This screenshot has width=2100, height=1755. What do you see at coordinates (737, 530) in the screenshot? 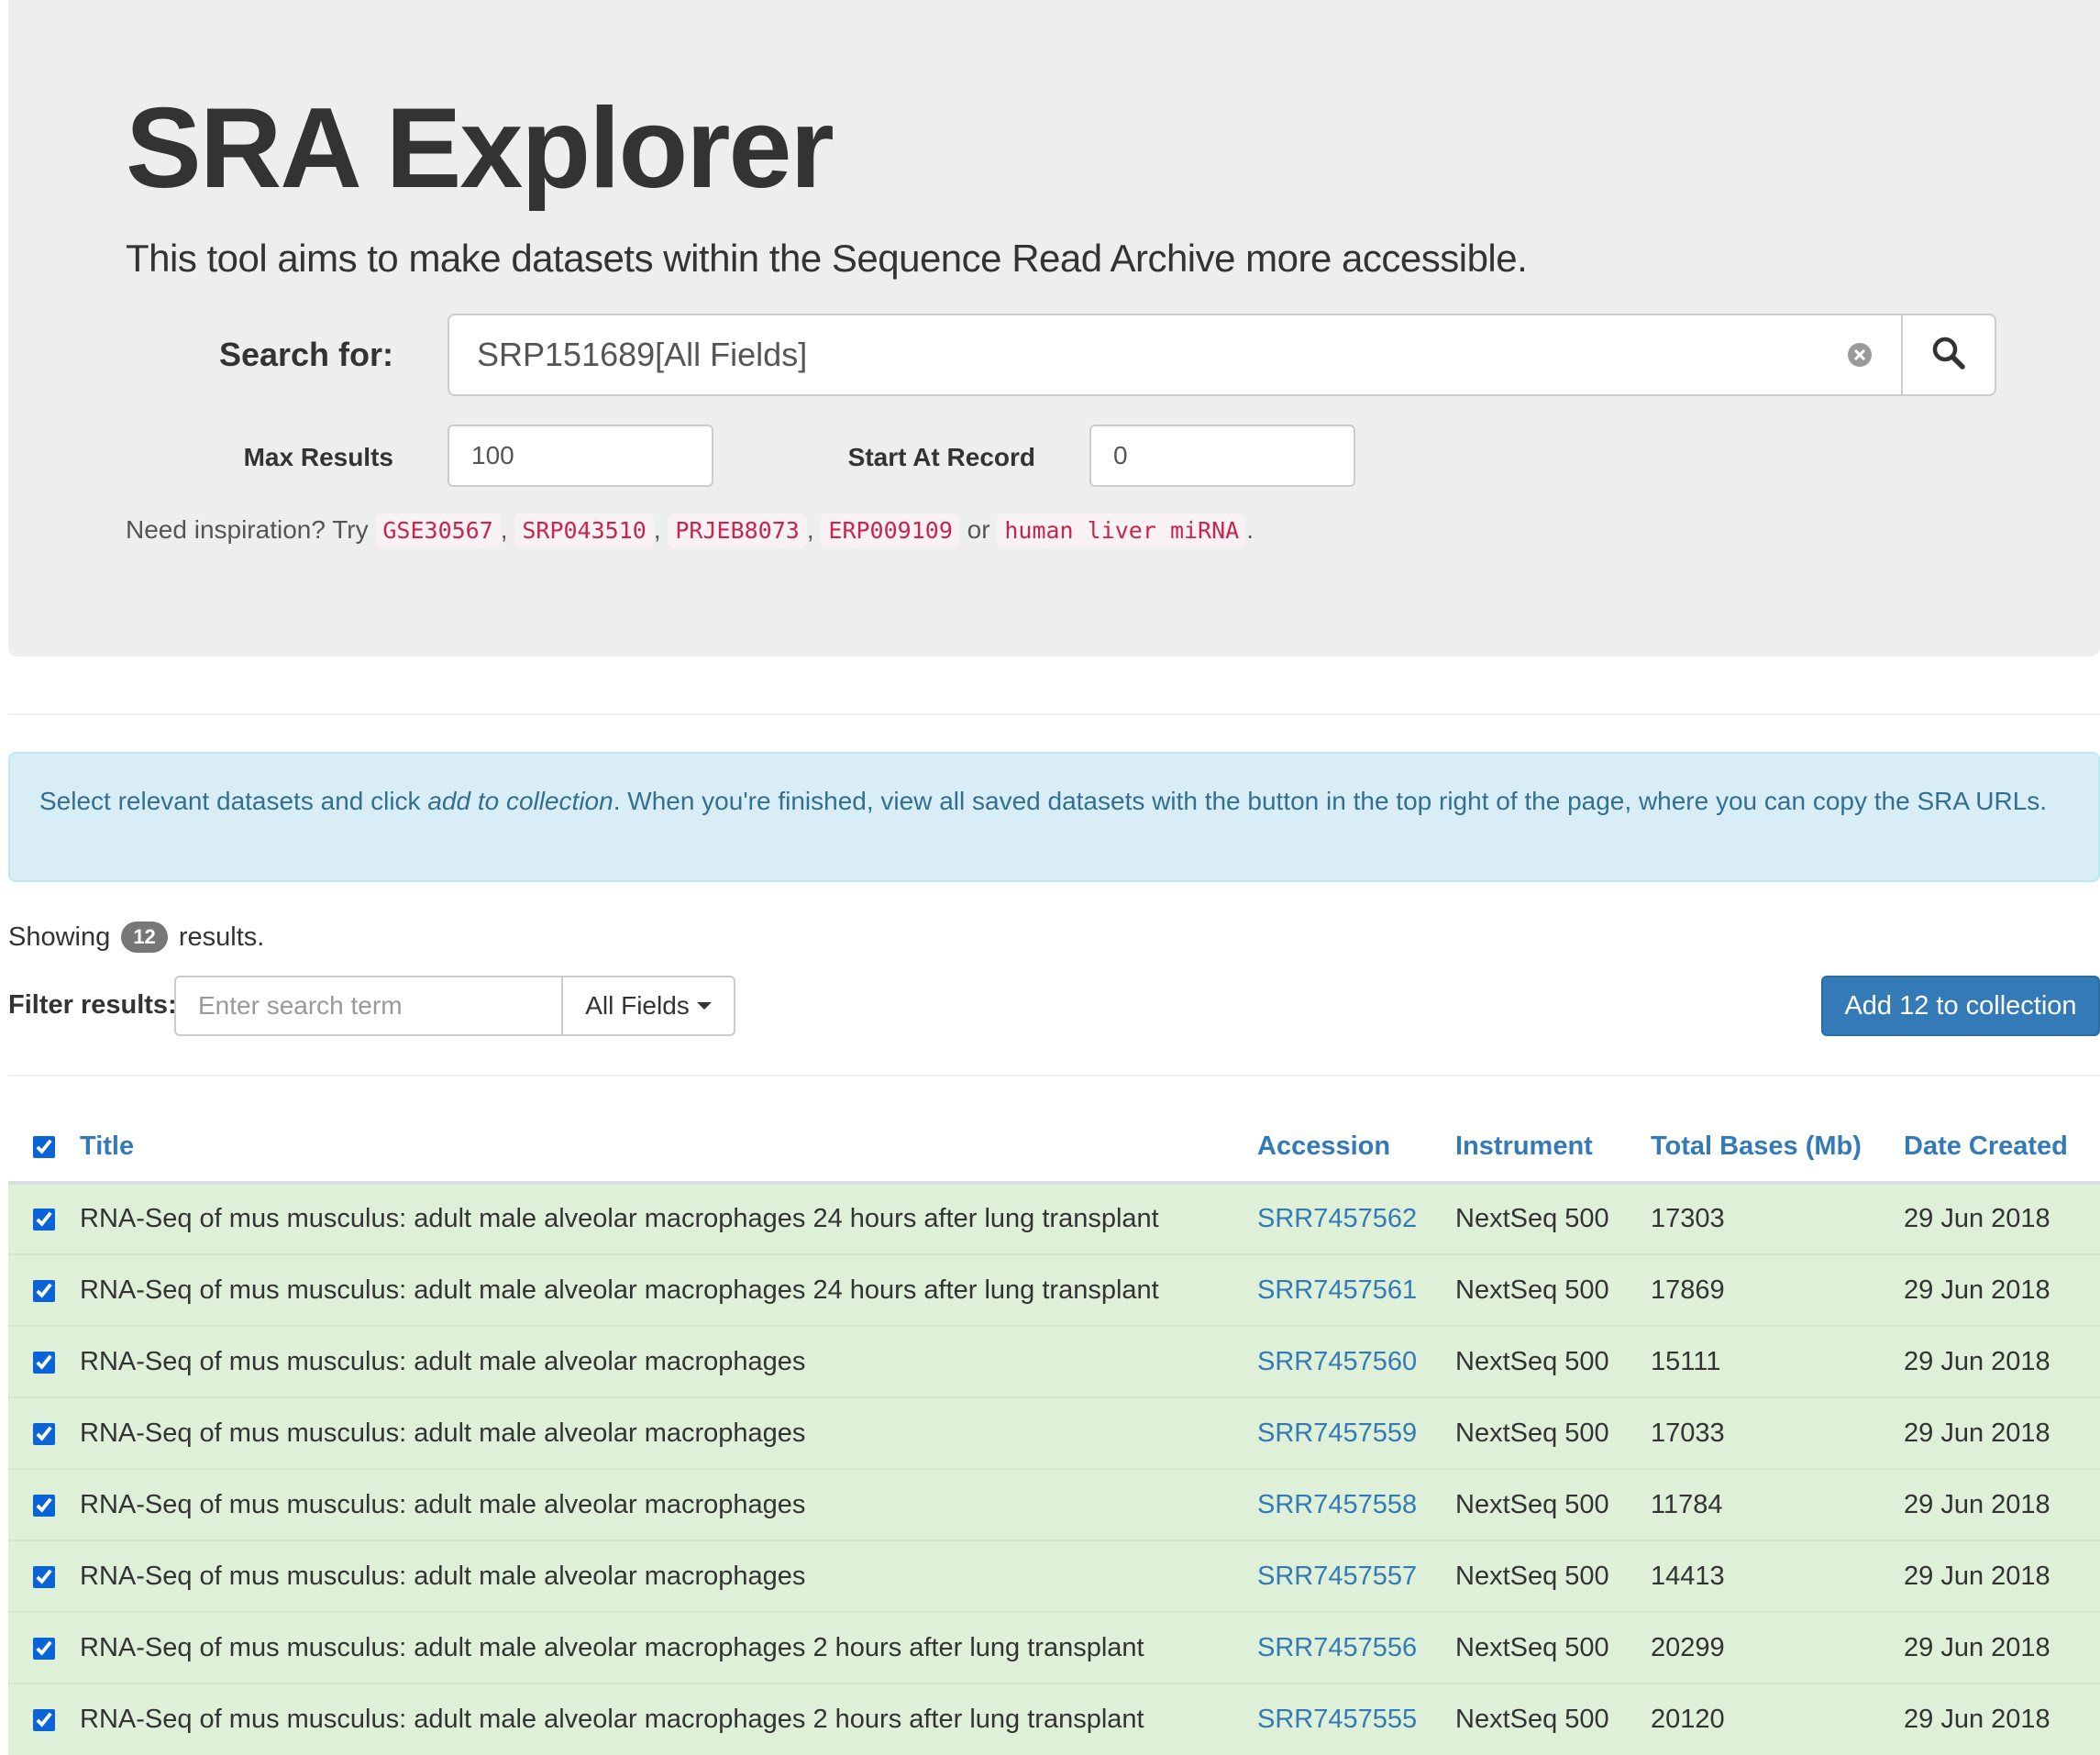
I see `example-link: PRJEB8073` at bounding box center [737, 530].